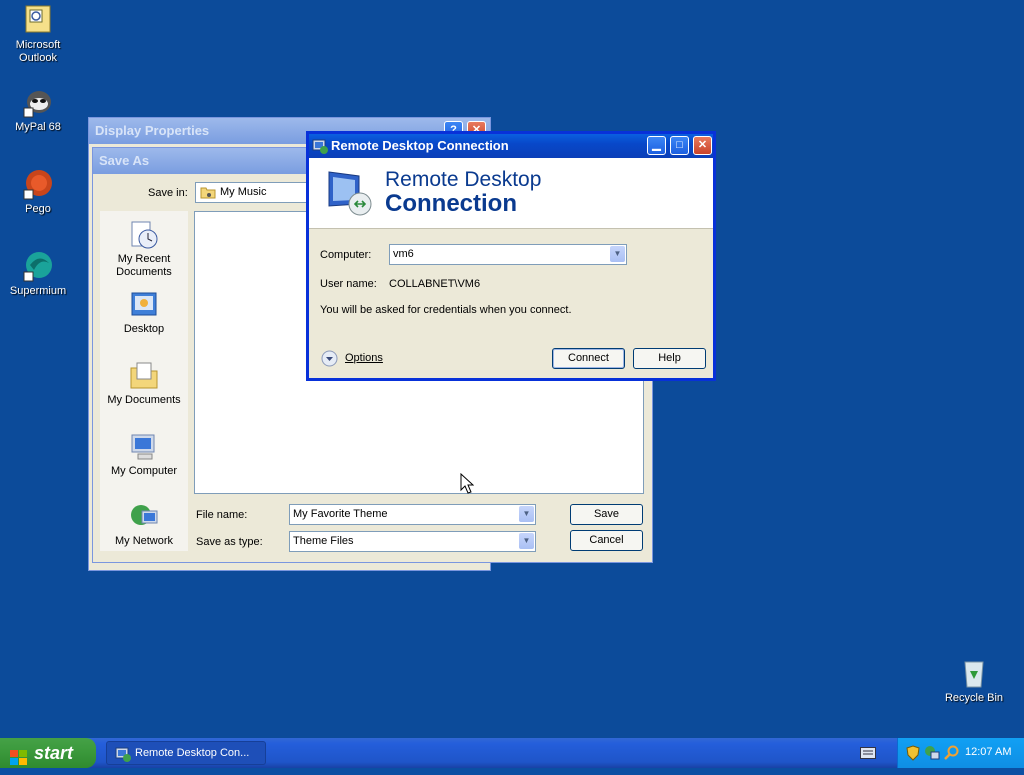 Image resolution: width=1024 pixels, height=775 pixels. I want to click on place-my-computer: My Computer, so click(144, 454).